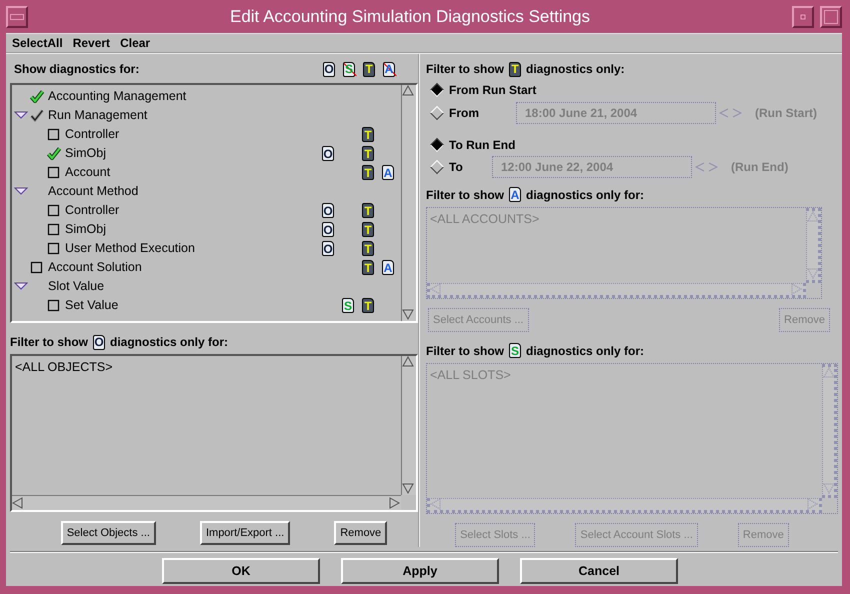 Image resolution: width=850 pixels, height=594 pixels. I want to click on window-title: Edit Accounting Simulation Diagnostics Settings, so click(410, 17).